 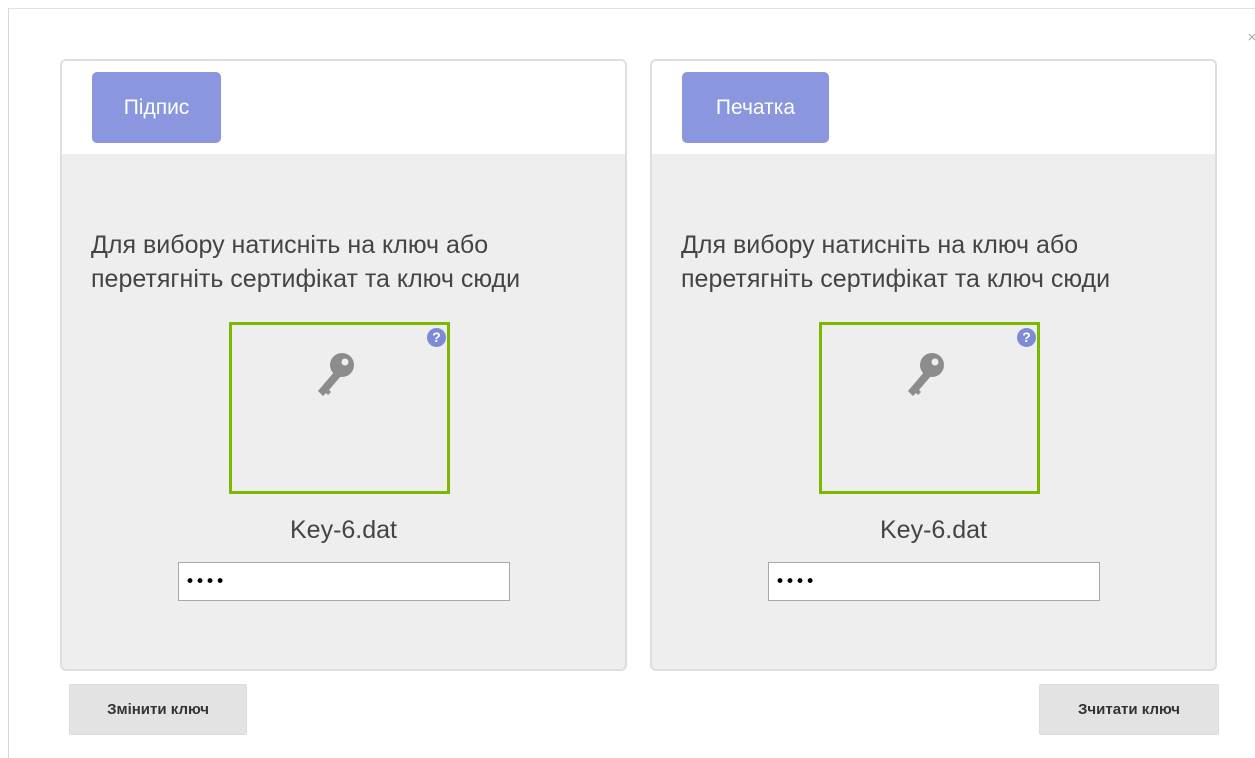 What do you see at coordinates (1129, 709) in the screenshot?
I see `read-key-button: Зчитати ключ` at bounding box center [1129, 709].